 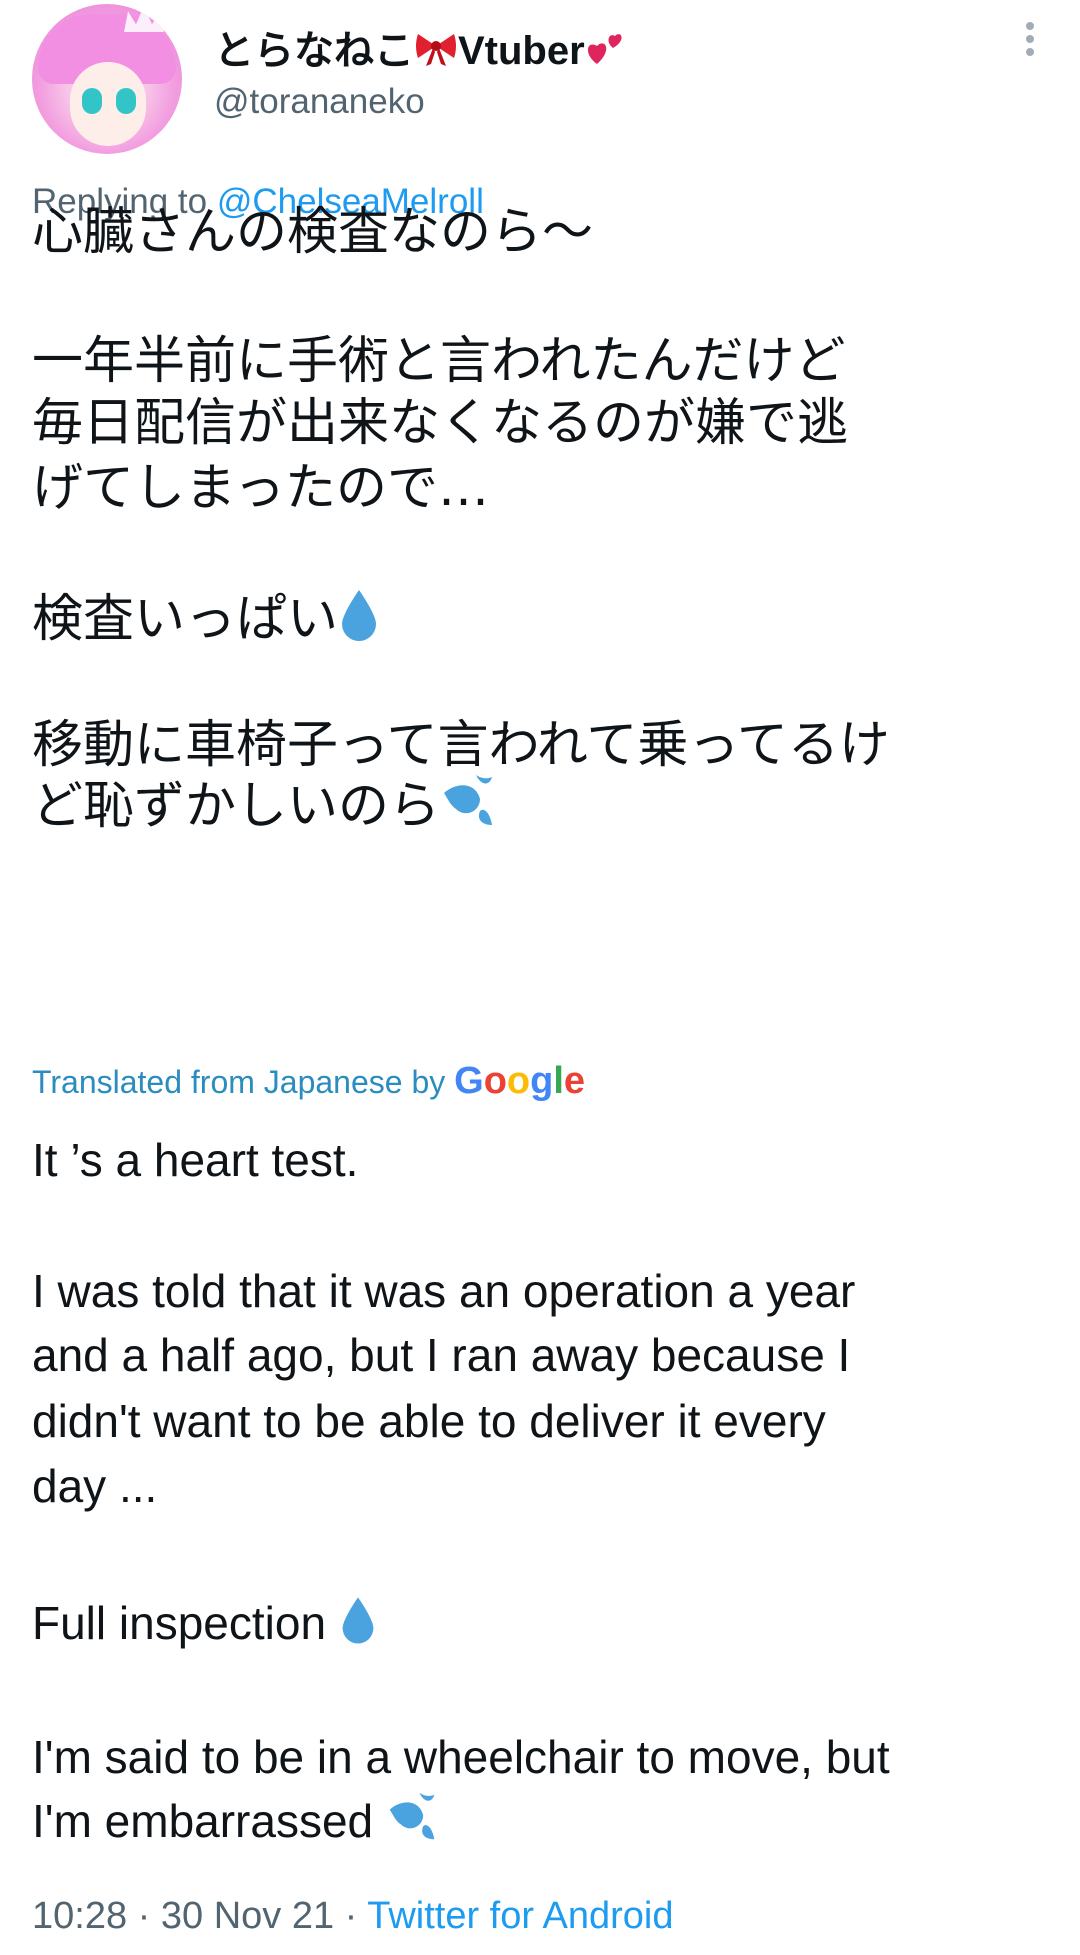 I want to click on ribbon-icon, so click(x=436, y=53).